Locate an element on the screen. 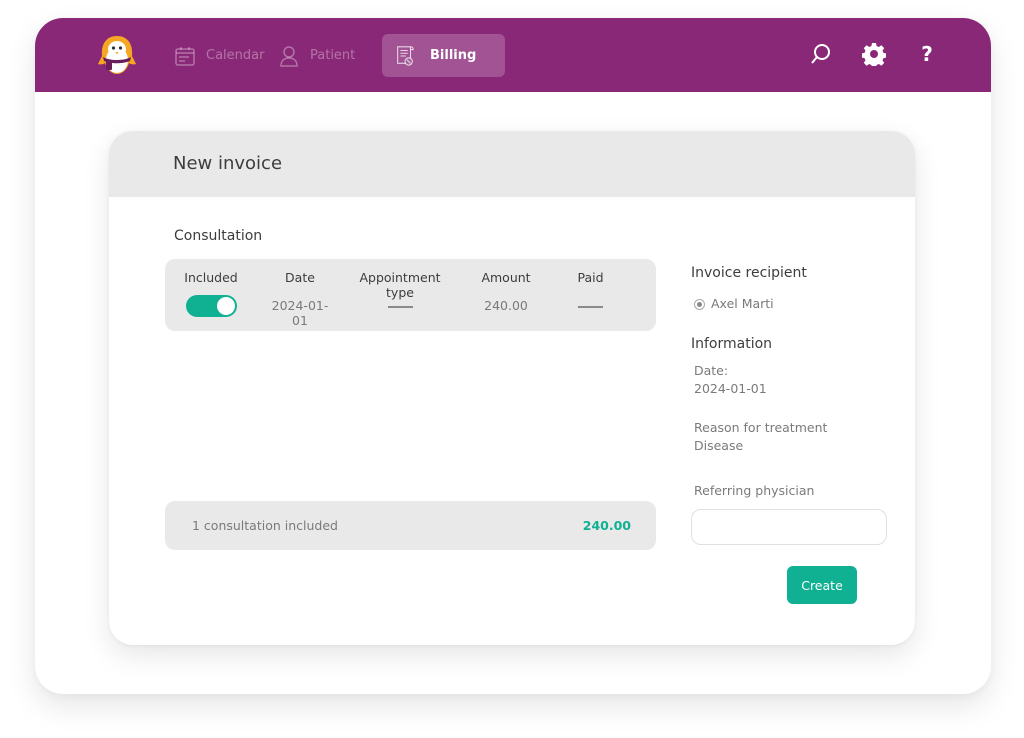 Image resolution: width=1024 pixels, height=738 pixels. page-title: New invoice is located at coordinates (228, 163).